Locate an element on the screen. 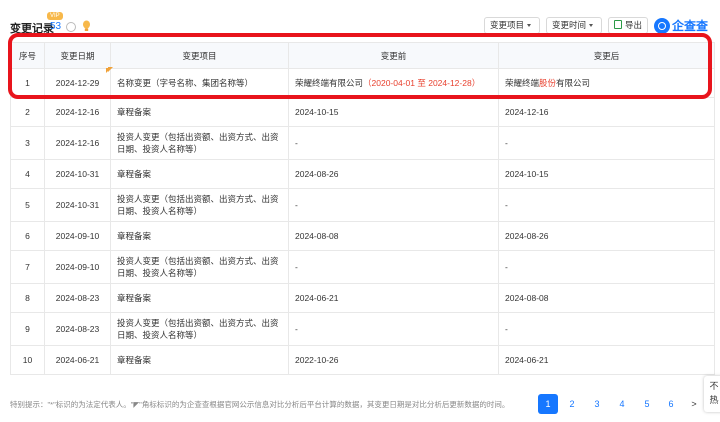 Image resolution: width=720 pixels, height=422 pixels. column-header-before: 变更前 is located at coordinates (393, 55).